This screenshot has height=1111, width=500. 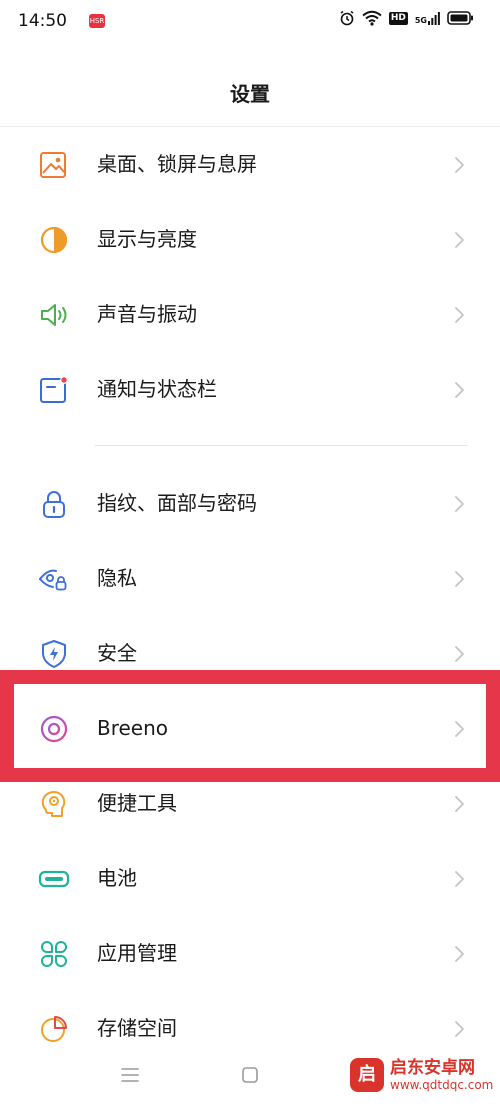 I want to click on app-badge-icon: HSR, so click(x=97, y=21).